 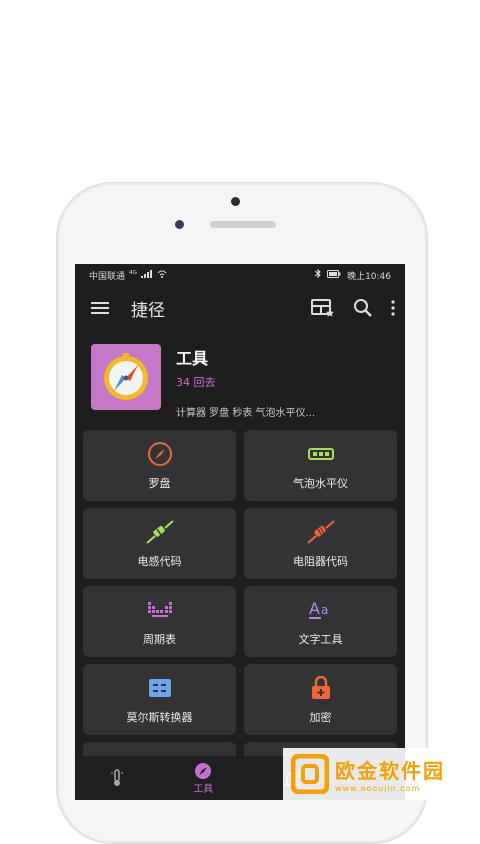 I want to click on widget-icon, so click(x=323, y=308).